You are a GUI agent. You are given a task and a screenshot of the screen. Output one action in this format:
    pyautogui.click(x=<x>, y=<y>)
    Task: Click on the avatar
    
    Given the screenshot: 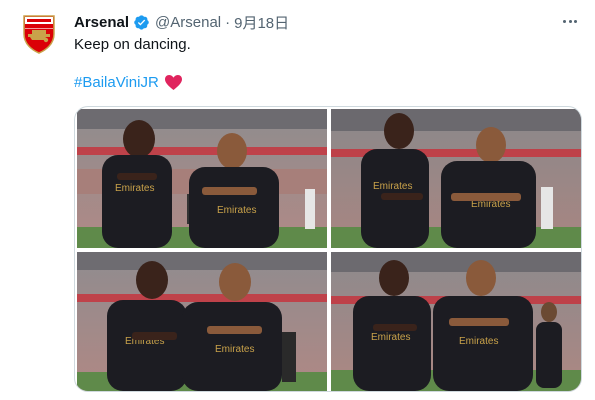 What is the action you would take?
    pyautogui.click(x=39, y=34)
    